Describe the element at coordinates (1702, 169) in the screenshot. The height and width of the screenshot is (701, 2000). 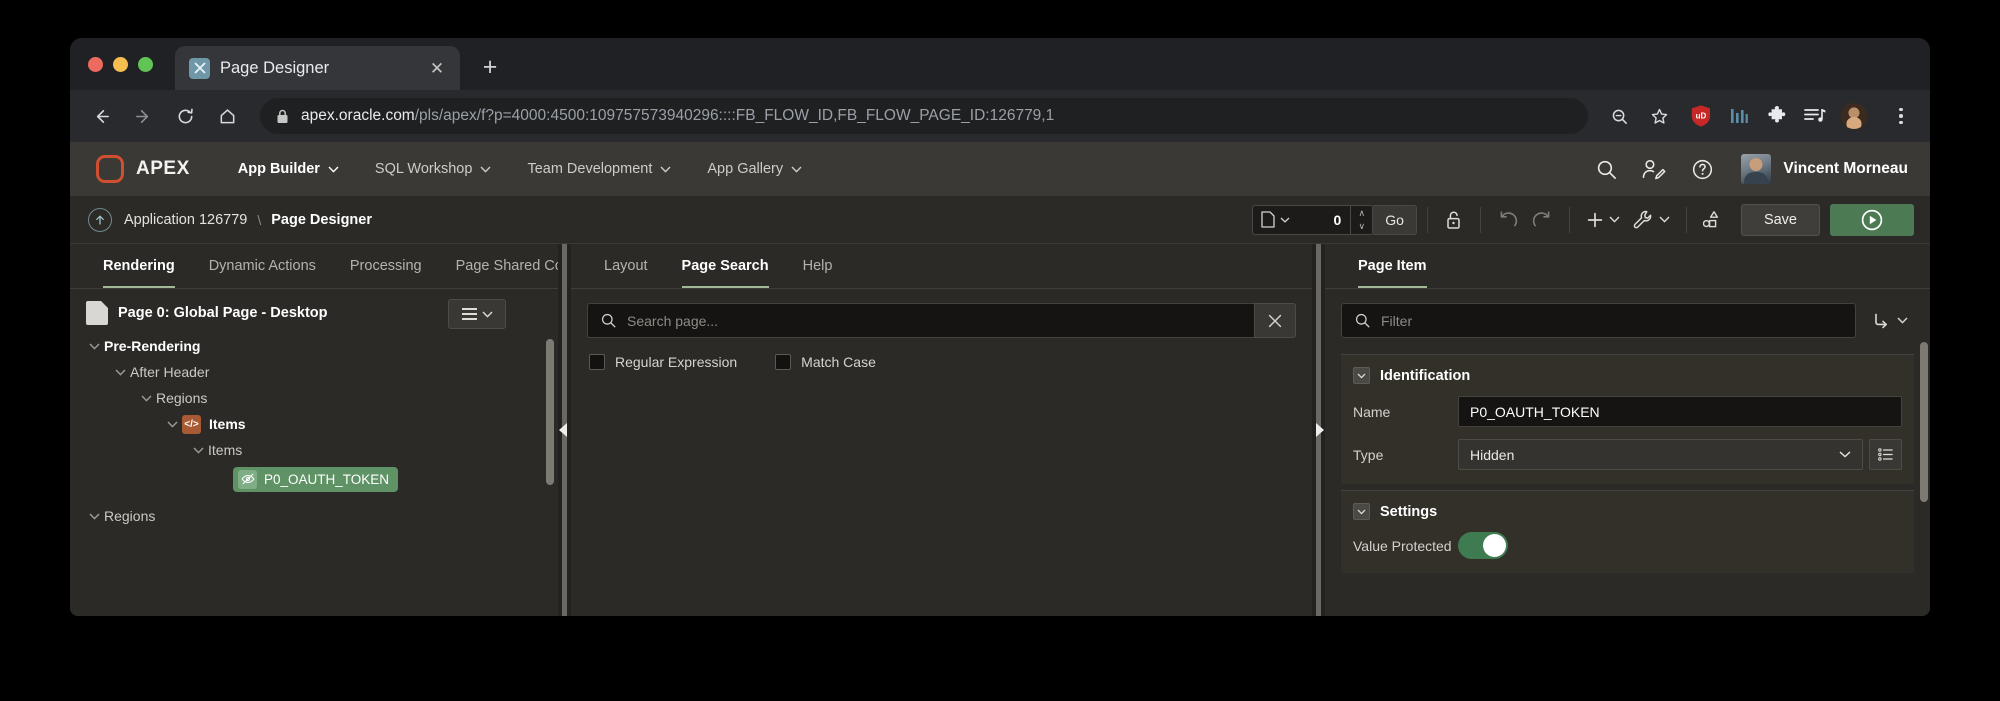
I see `help-icon` at that location.